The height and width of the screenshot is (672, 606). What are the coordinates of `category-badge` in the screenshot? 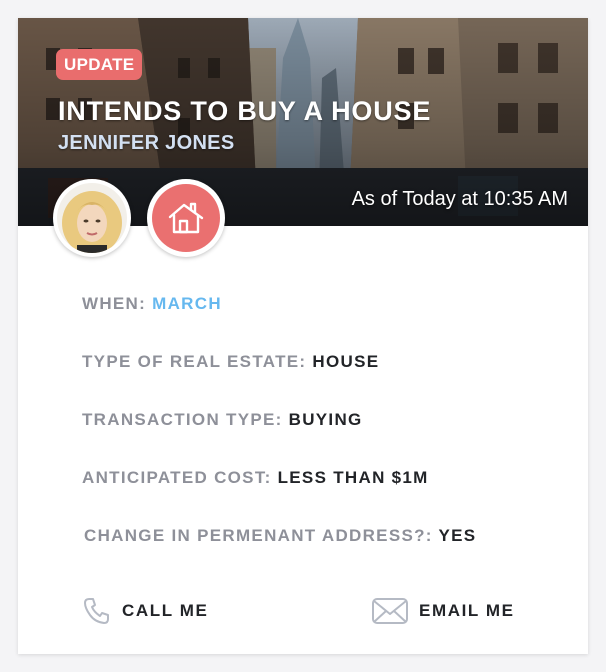 It's located at (186, 218).